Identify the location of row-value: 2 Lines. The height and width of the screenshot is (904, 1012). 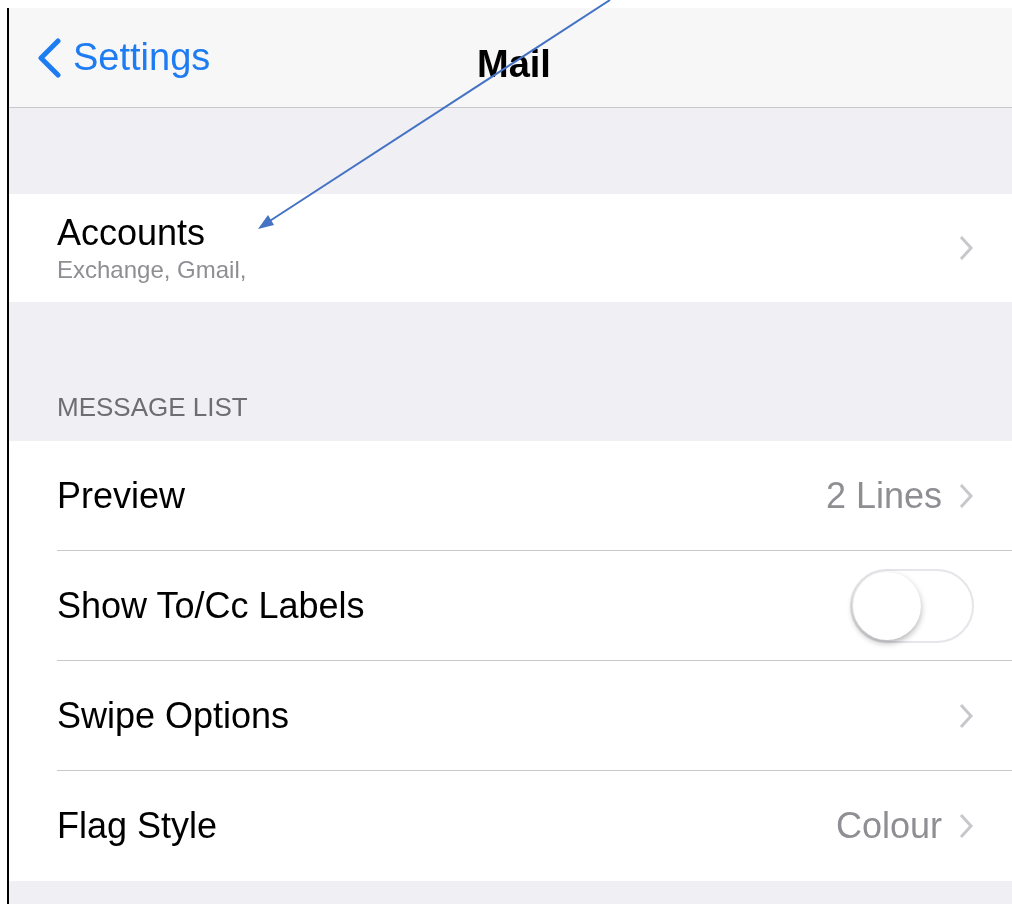
(883, 495).